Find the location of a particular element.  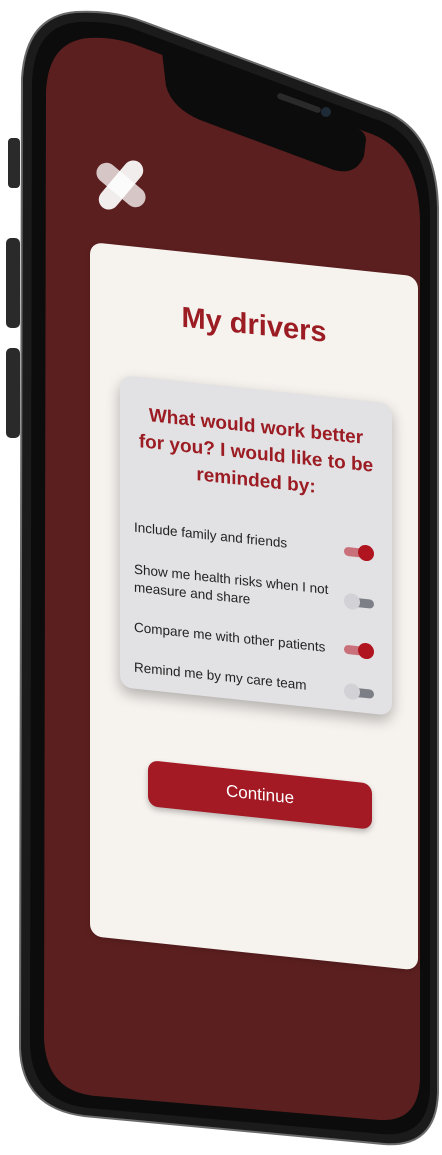

volume-up-button is located at coordinates (13, 283).